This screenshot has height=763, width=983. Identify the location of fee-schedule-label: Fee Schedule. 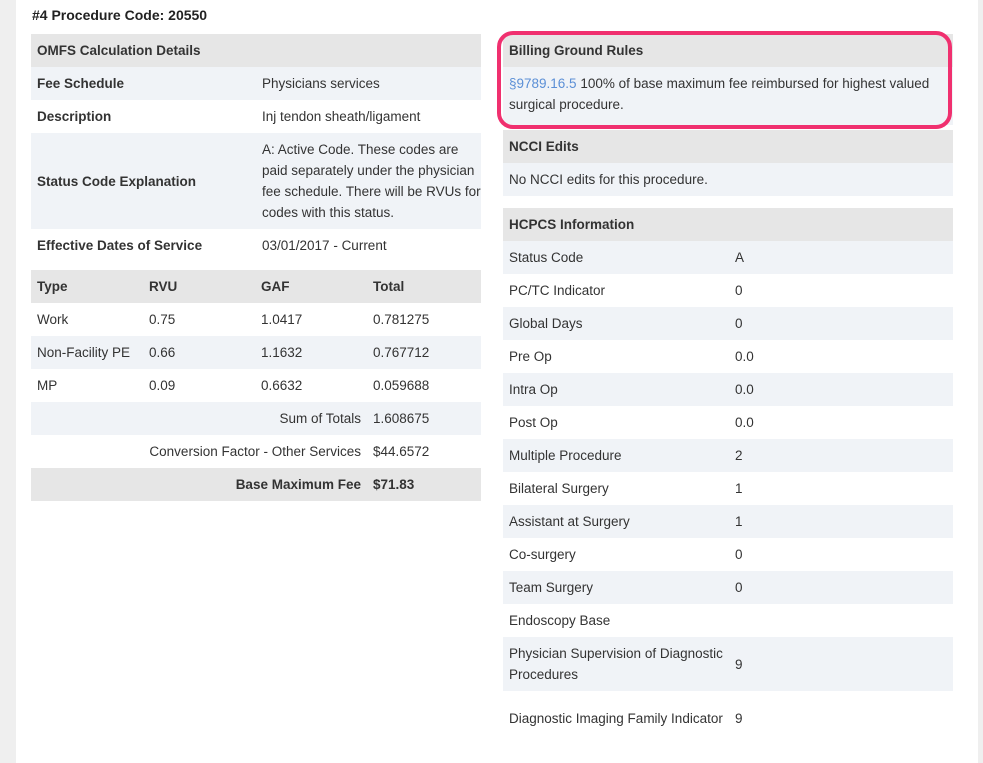
(81, 83).